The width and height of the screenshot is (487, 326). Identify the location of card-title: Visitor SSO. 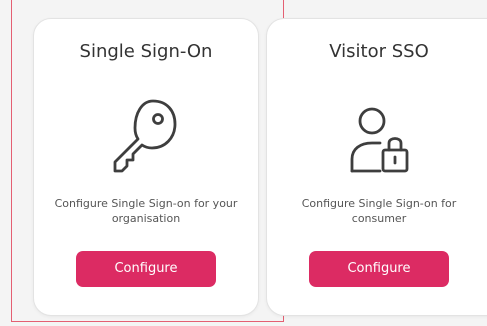
(379, 51).